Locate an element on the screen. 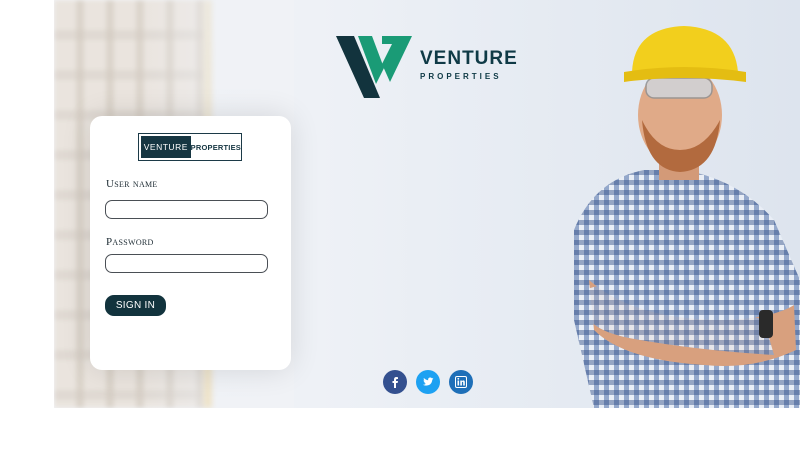 This screenshot has height=475, width=800. brand-logo: VENTURE PROPERTIES is located at coordinates (427, 67).